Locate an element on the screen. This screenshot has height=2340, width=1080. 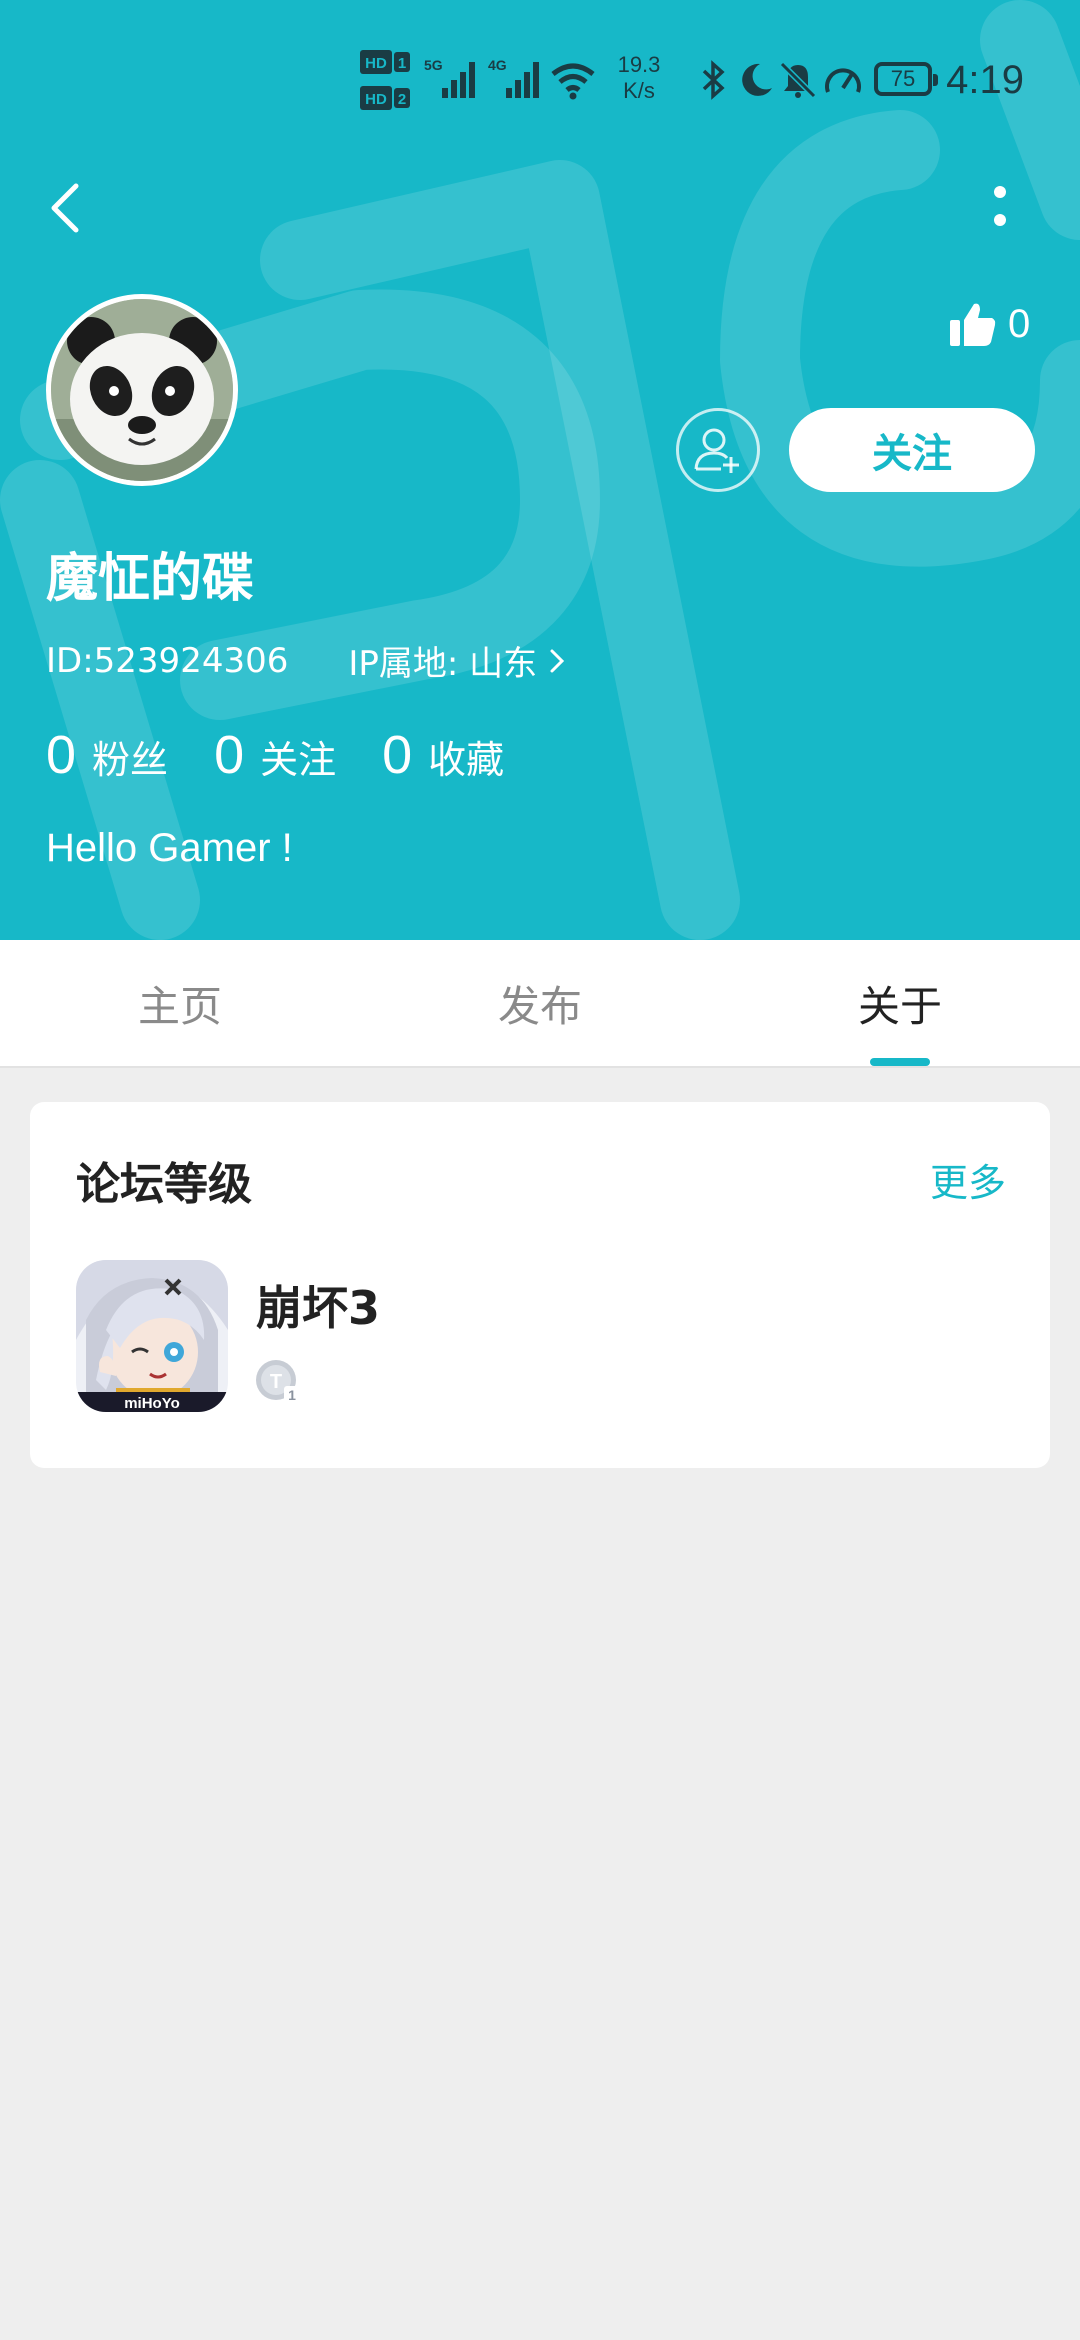
network-speed: 19.3 K/s is located at coordinates (639, 78).